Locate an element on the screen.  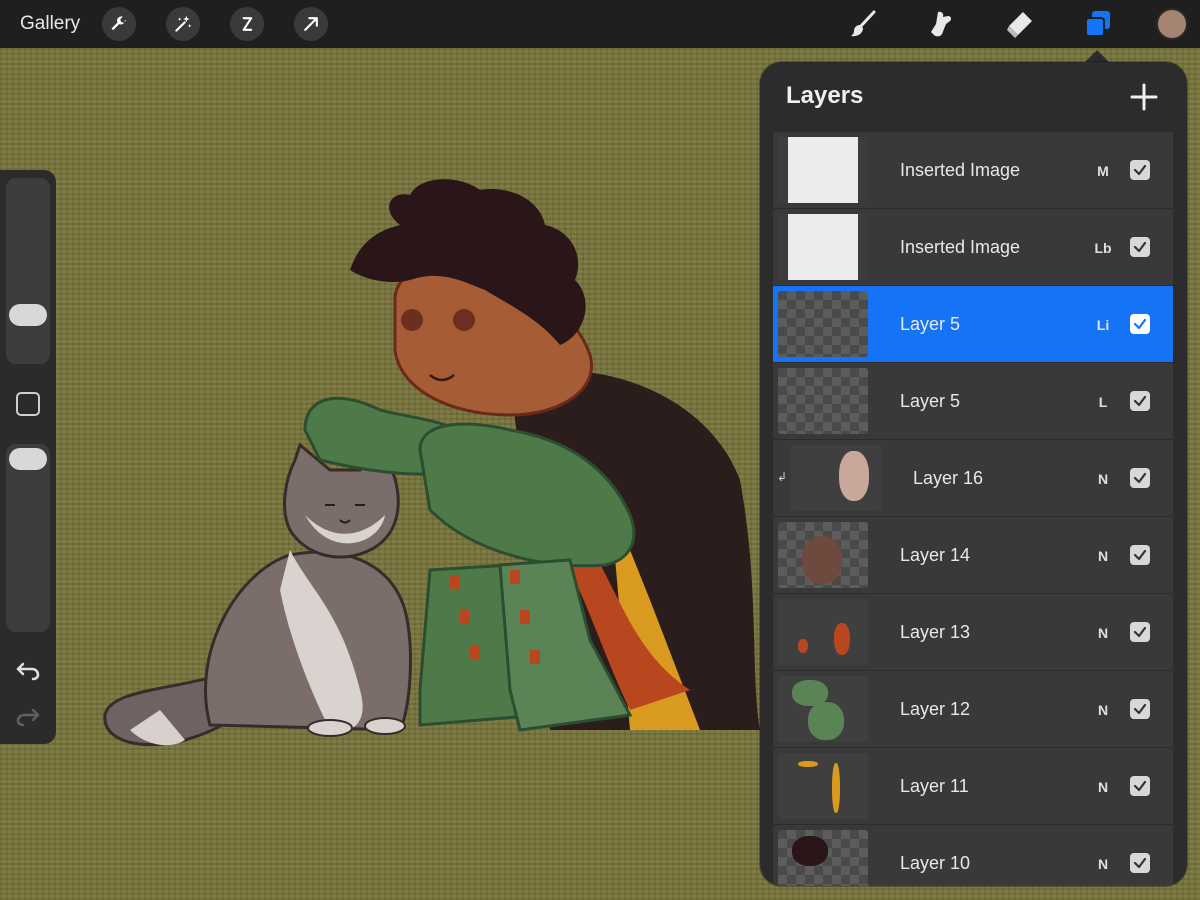
layer-row: Layer 13 N is located at coordinates (973, 632).